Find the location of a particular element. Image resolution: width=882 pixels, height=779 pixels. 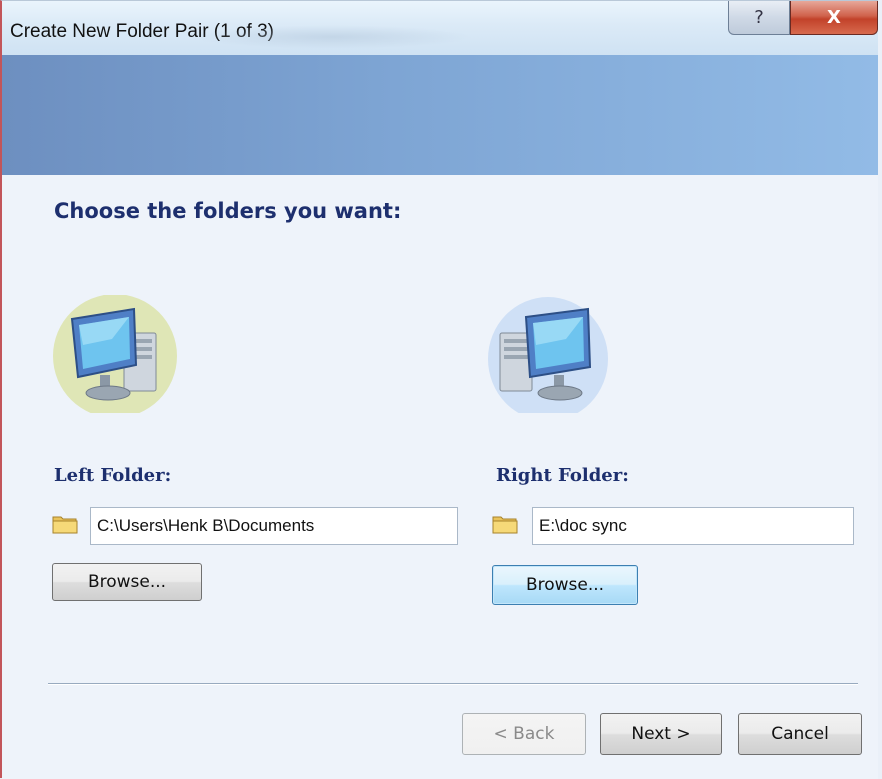

next-label: Next > is located at coordinates (661, 734).